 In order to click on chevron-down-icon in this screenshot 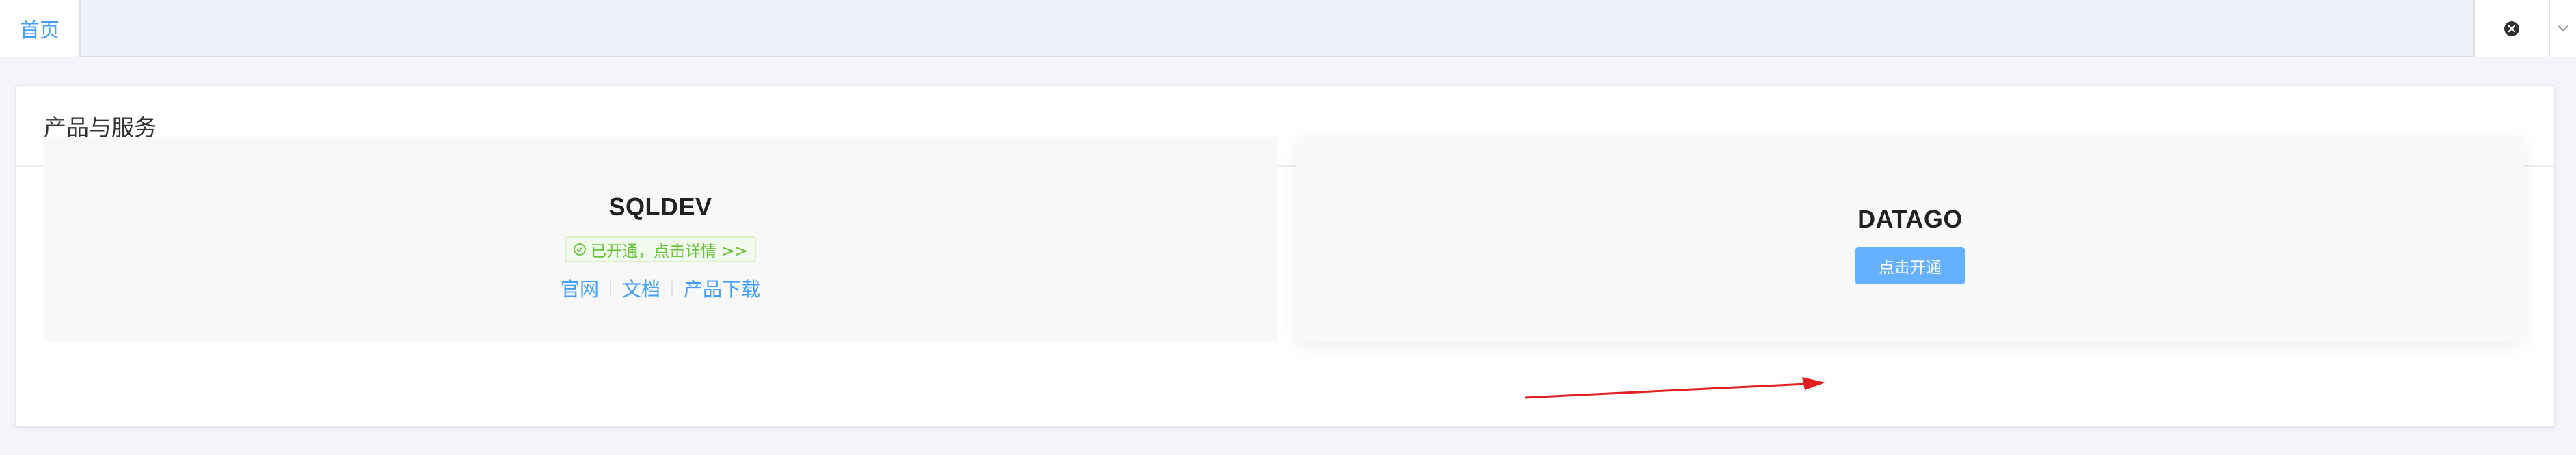, I will do `click(2563, 28)`.